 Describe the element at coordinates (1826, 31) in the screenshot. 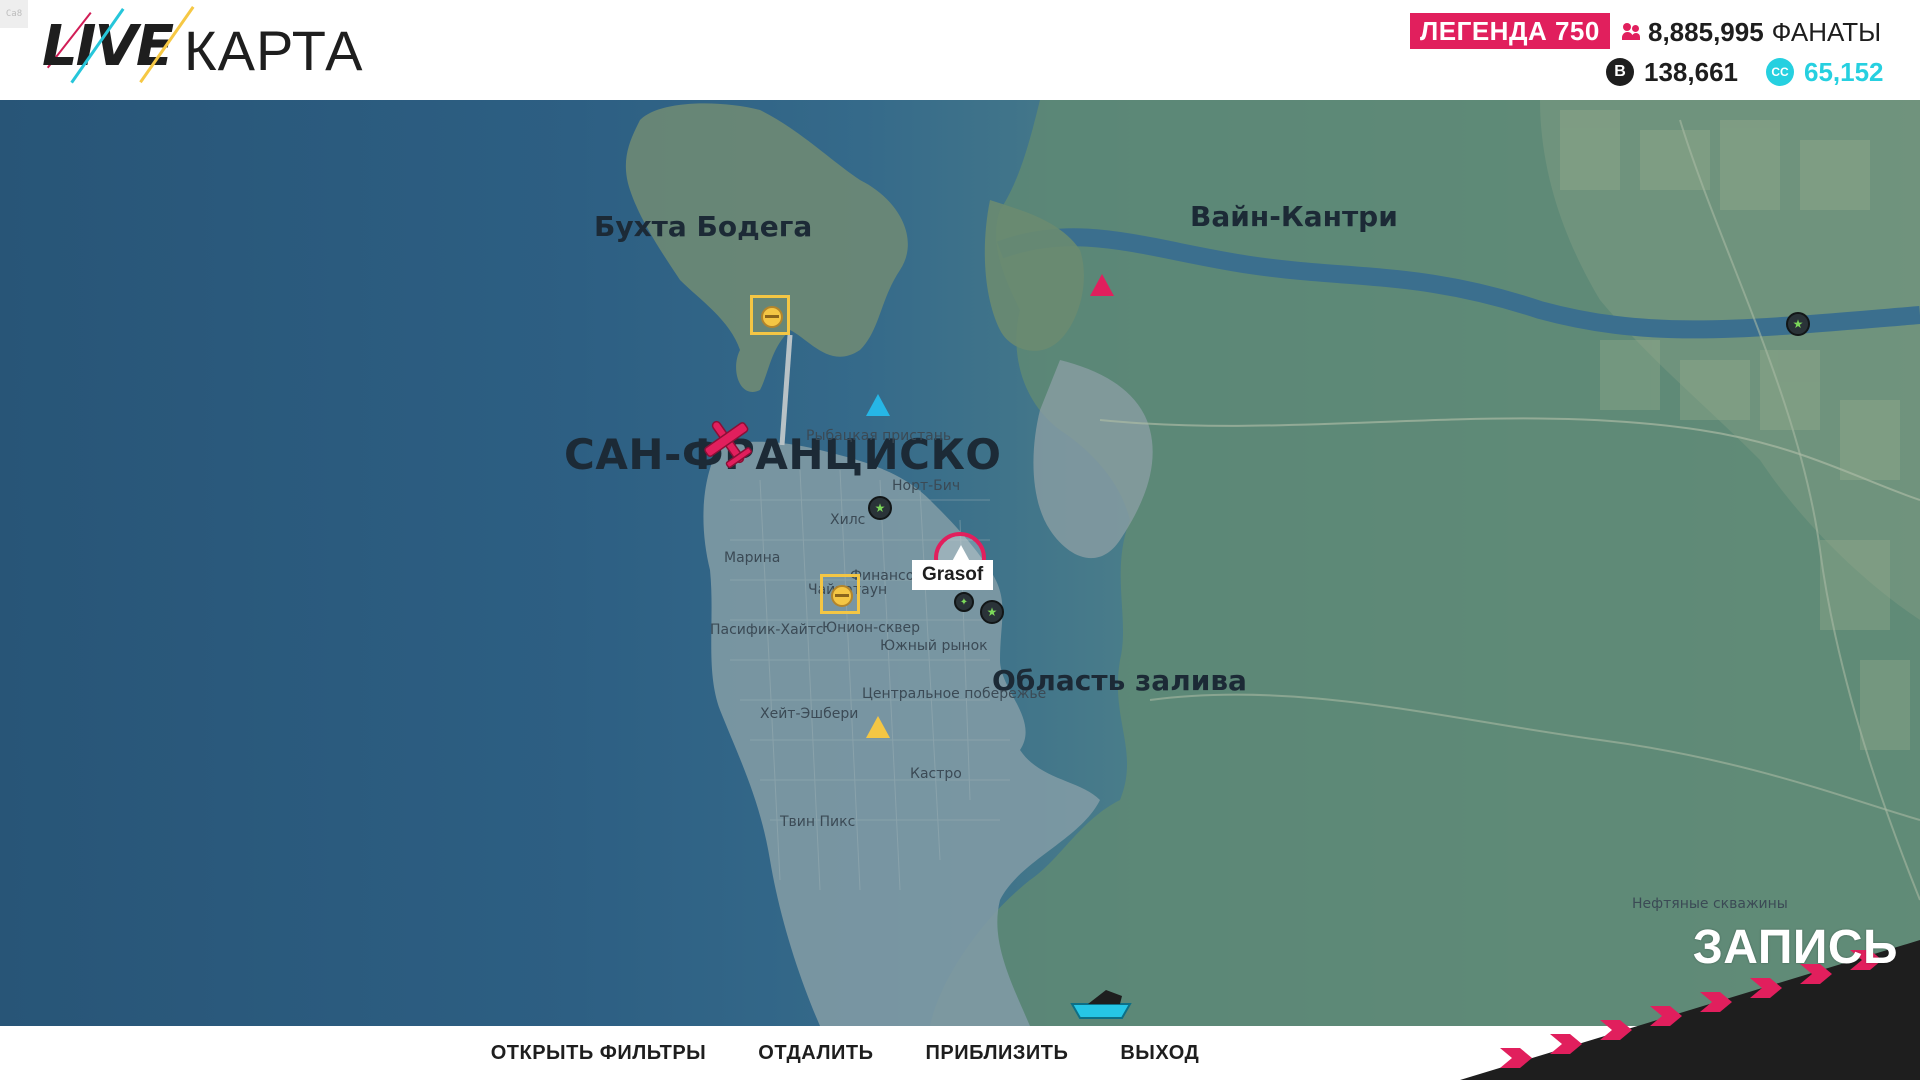

I see `fans-label: ФАНАТЫ` at that location.